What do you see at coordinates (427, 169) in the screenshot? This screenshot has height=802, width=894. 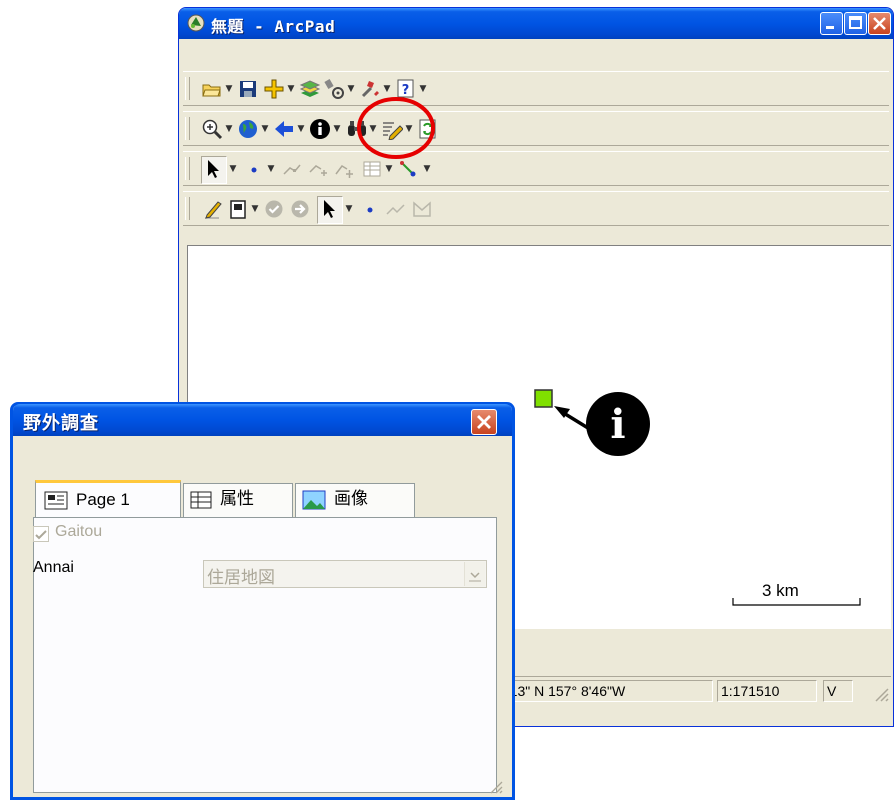 I see `line-dropdown: ▼` at bounding box center [427, 169].